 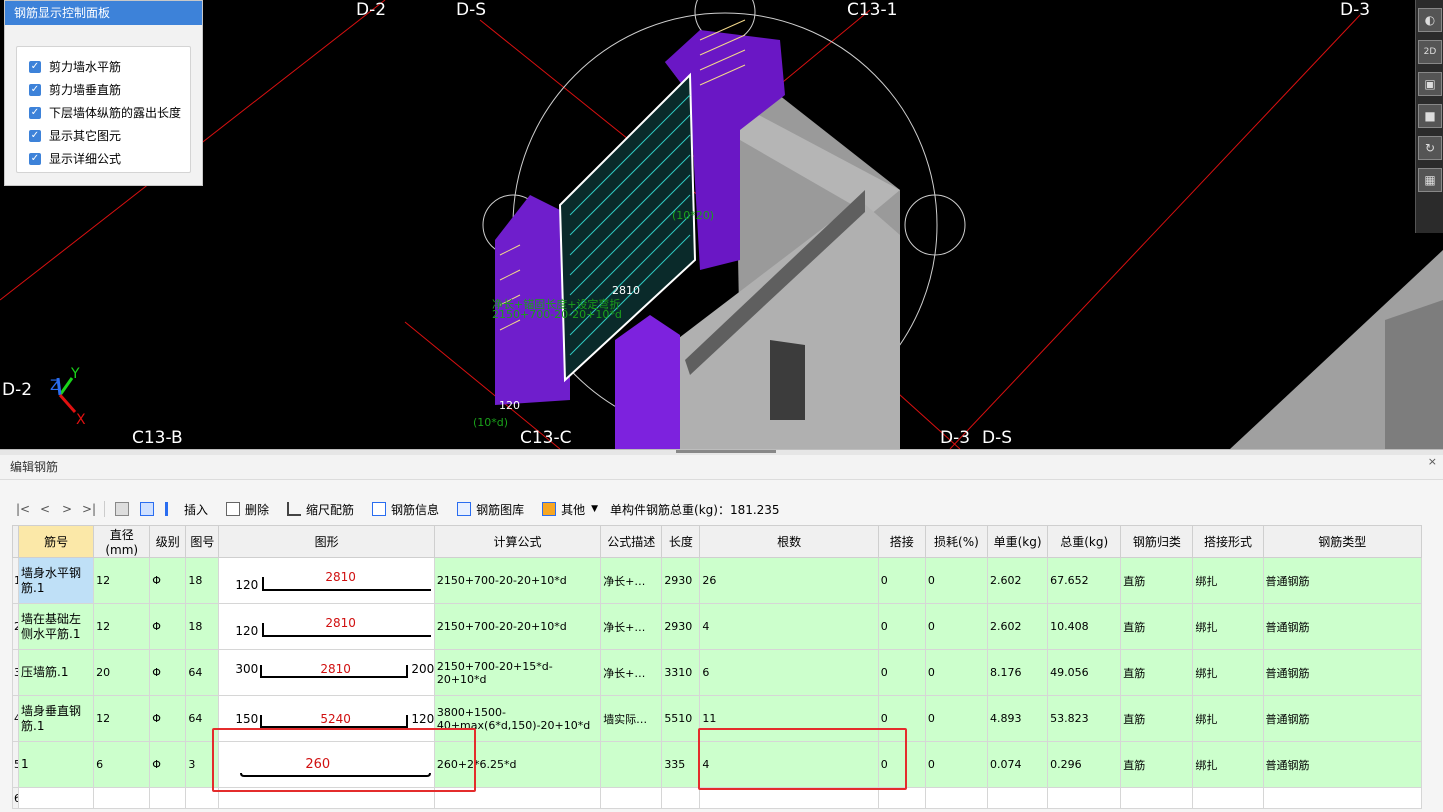 What do you see at coordinates (202, 541) in the screenshot?
I see `column-header: 图号` at bounding box center [202, 541].